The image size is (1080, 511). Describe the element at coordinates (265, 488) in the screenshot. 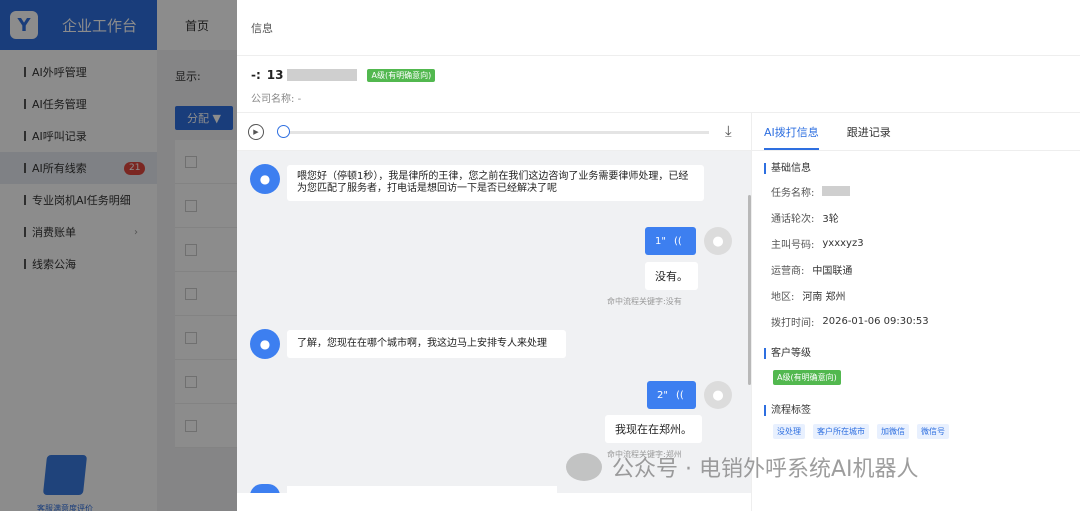

I see `bot-avatar-icon` at that location.